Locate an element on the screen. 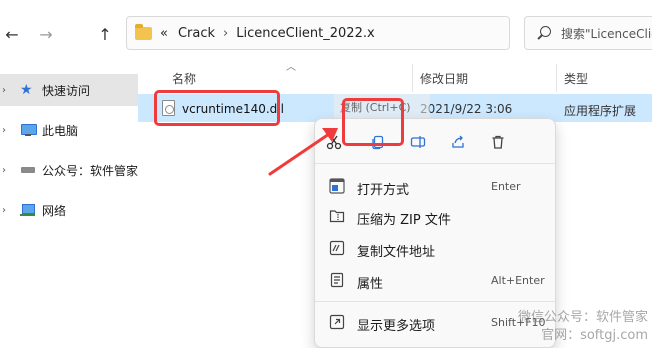 Image resolution: width=652 pixels, height=348 pixels. breadcrumb-current-folder: LicenceClient_2022.x is located at coordinates (305, 33).